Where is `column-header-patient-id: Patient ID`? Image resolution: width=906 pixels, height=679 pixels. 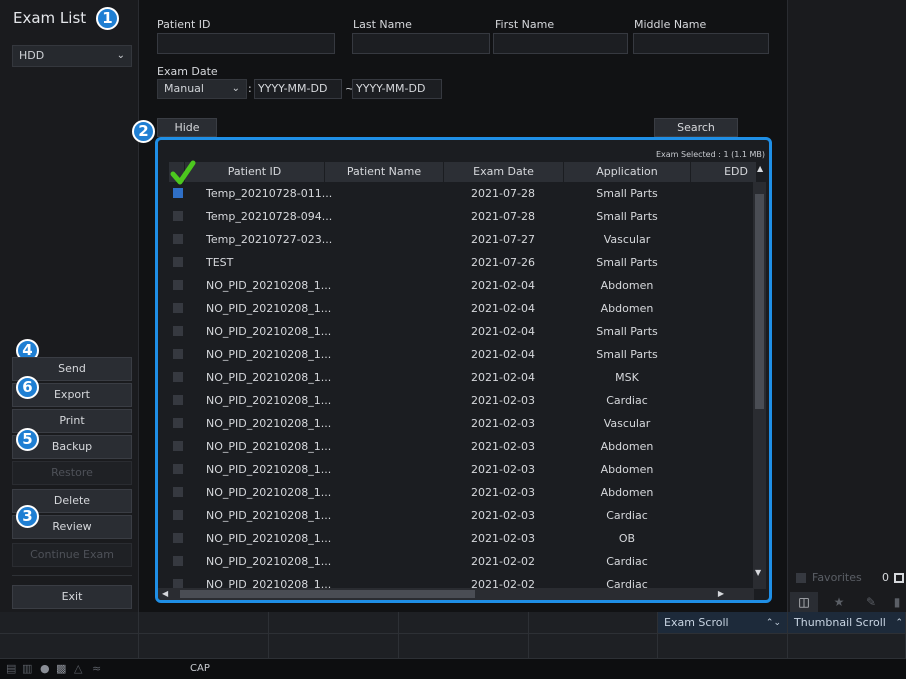
column-header-patient-id: Patient ID is located at coordinates (255, 172).